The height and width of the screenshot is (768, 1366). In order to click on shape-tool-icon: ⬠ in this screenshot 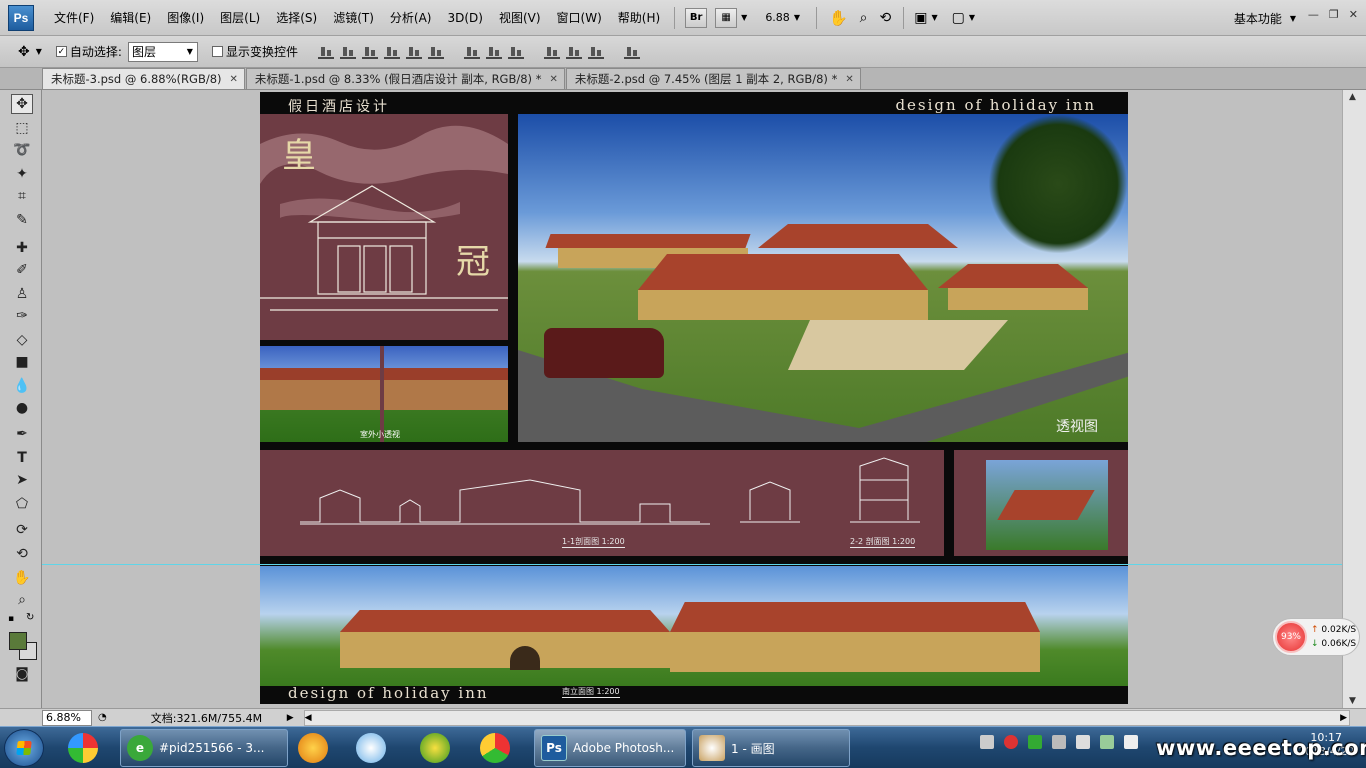, I will do `click(22, 504)`.